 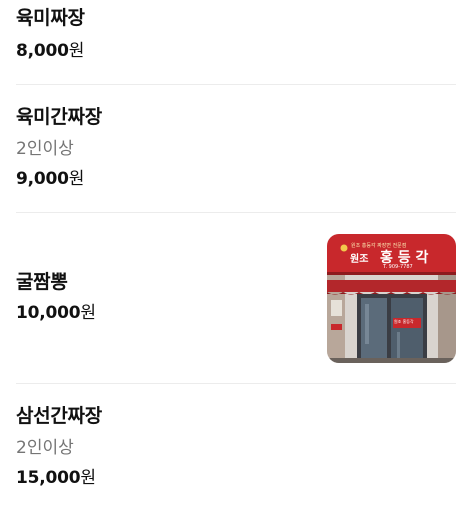 I want to click on sign-main-left: 원조, so click(x=359, y=259).